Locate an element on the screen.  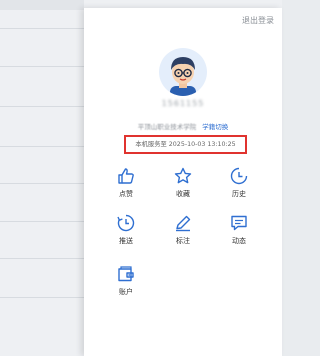
message-icon is located at coordinates (239, 223).